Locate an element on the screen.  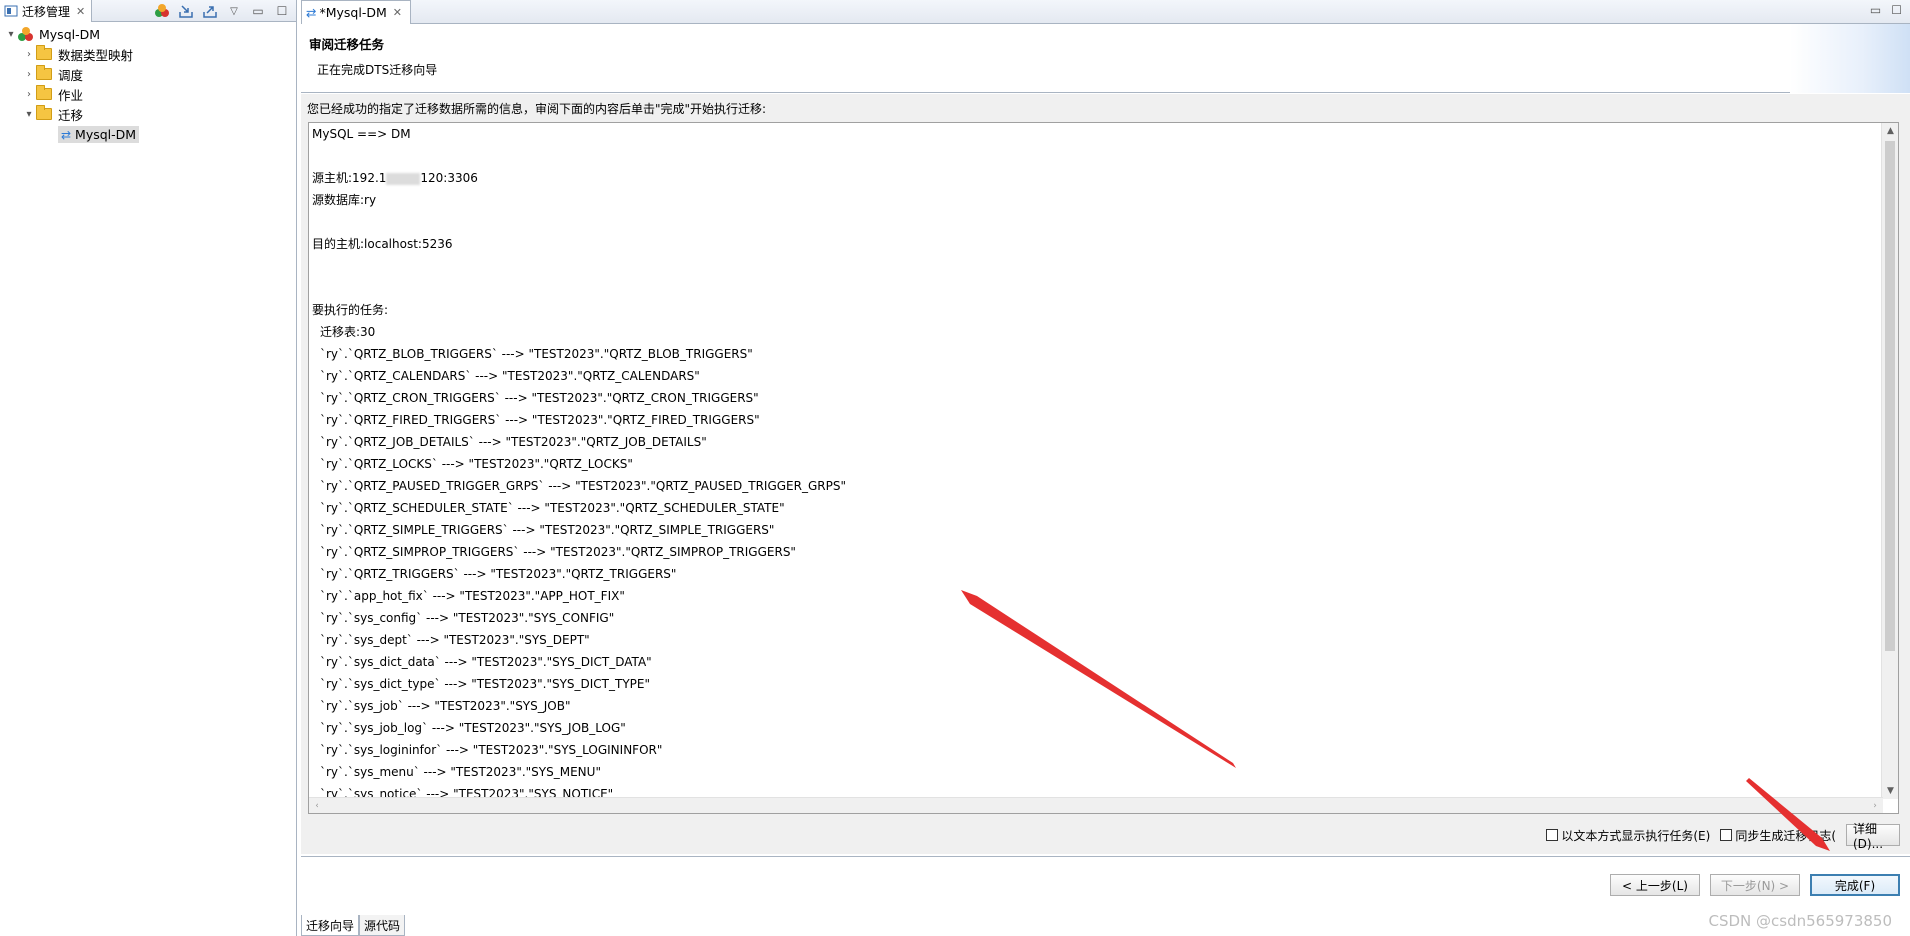
open-folder-icon is located at coordinates (44, 112).